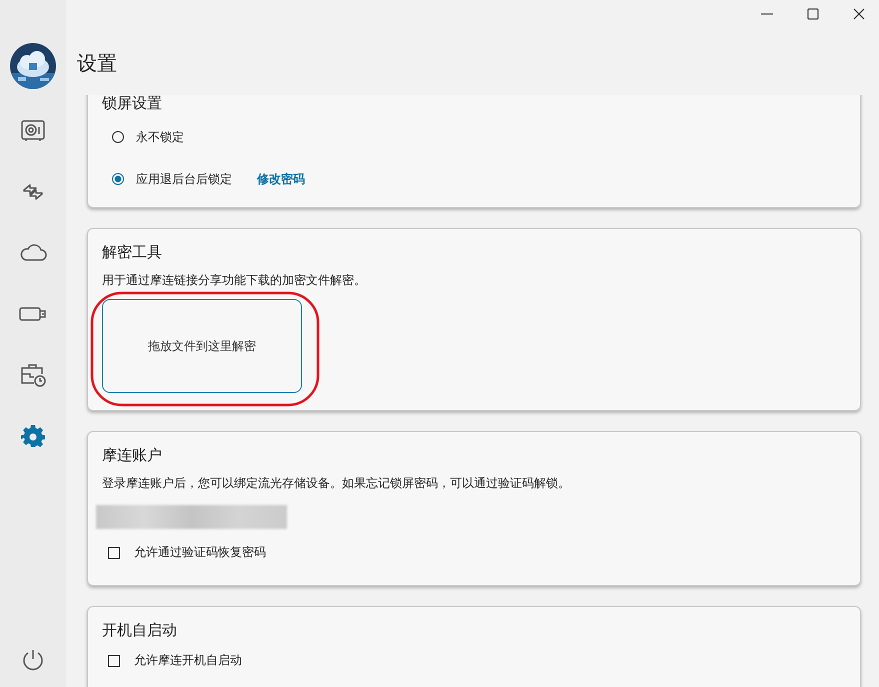  I want to click on maximize-icon, so click(813, 14).